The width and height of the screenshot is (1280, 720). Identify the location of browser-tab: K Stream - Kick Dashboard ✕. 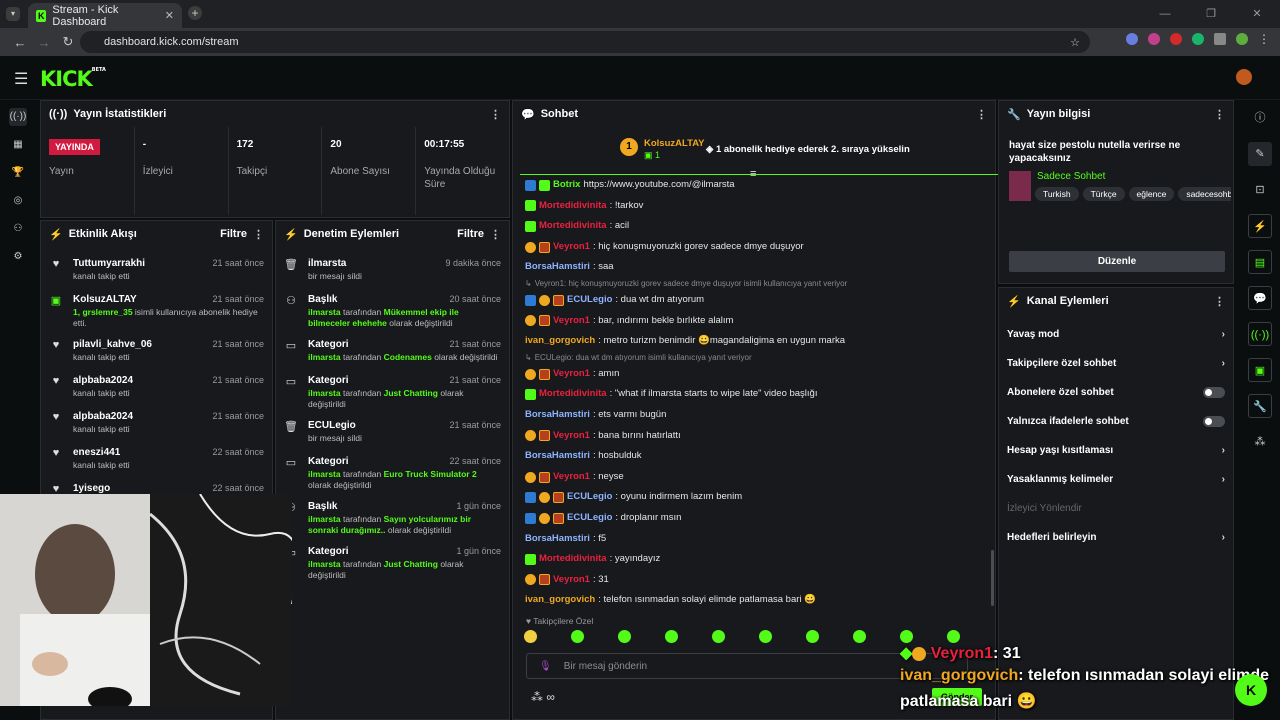
(105, 15).